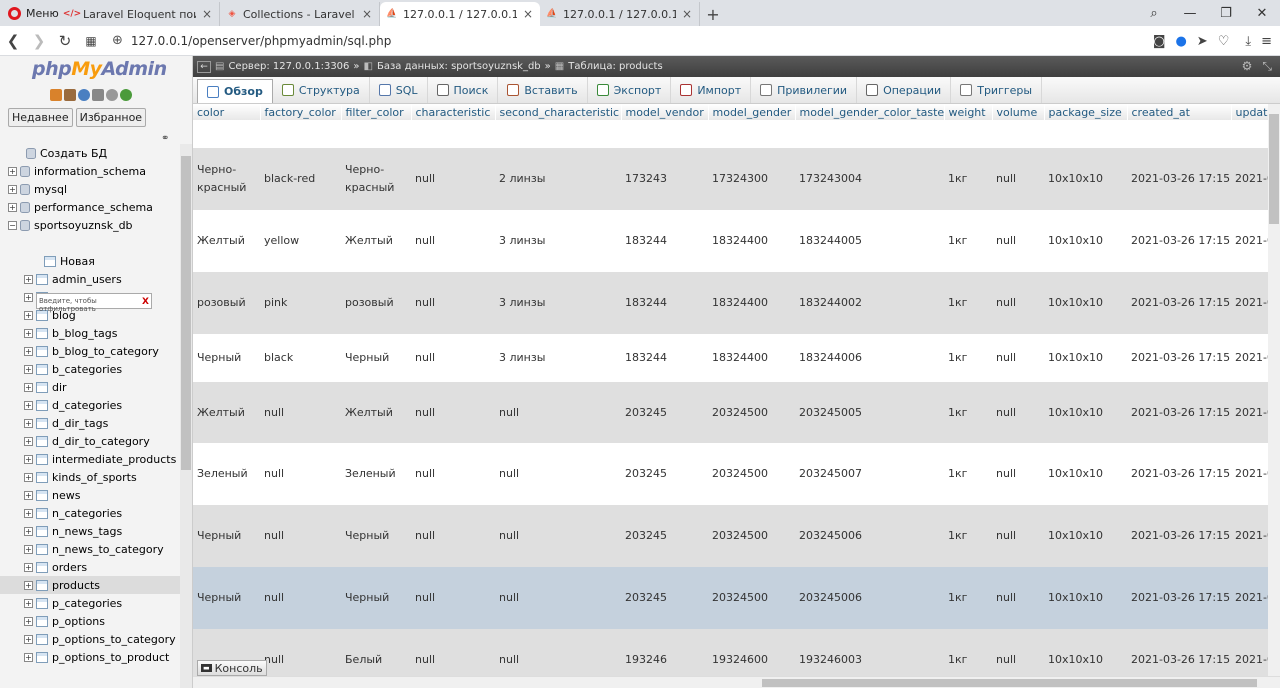  I want to click on database-item-performance_schema: + performance_schema, so click(90, 207).